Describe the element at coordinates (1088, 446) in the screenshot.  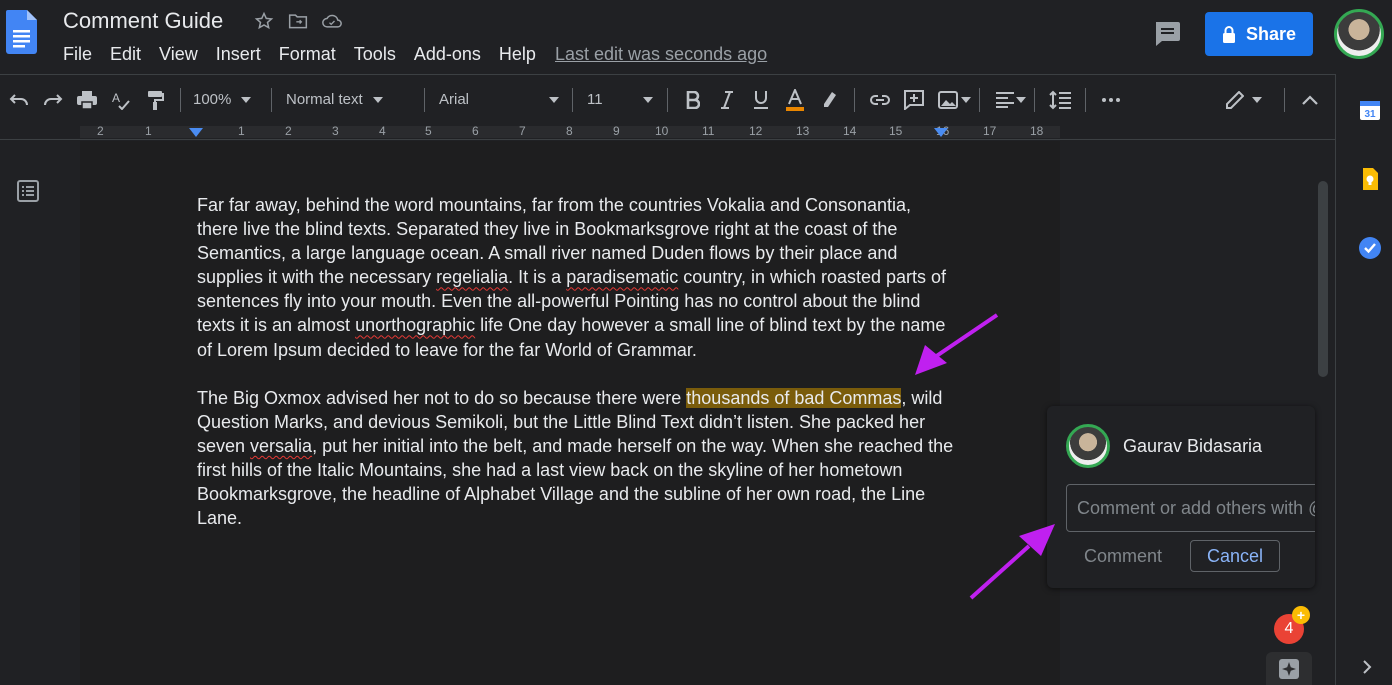
I see `avatar` at that location.